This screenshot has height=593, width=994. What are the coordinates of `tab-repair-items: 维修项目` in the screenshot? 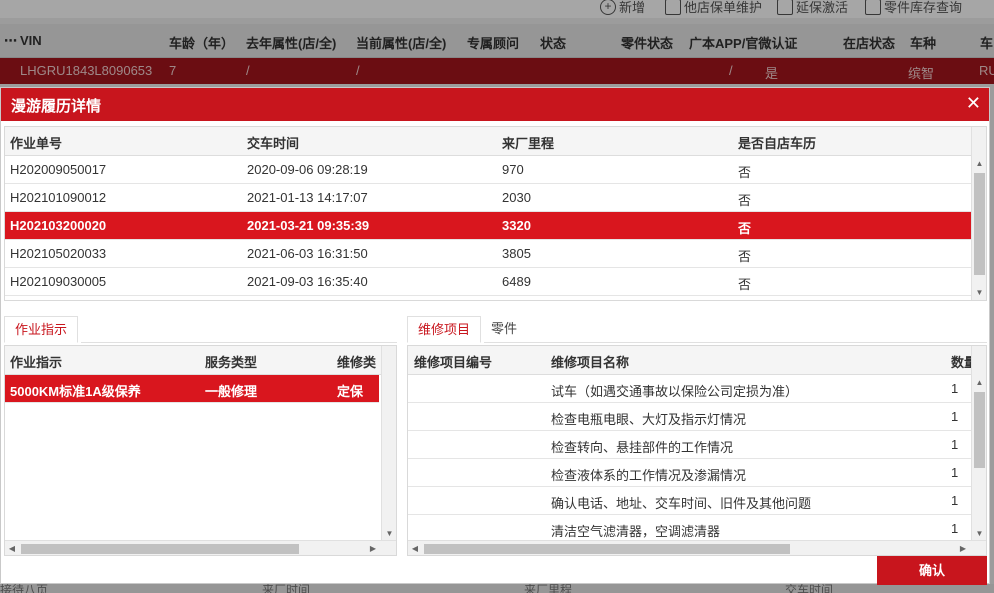 It's located at (444, 329).